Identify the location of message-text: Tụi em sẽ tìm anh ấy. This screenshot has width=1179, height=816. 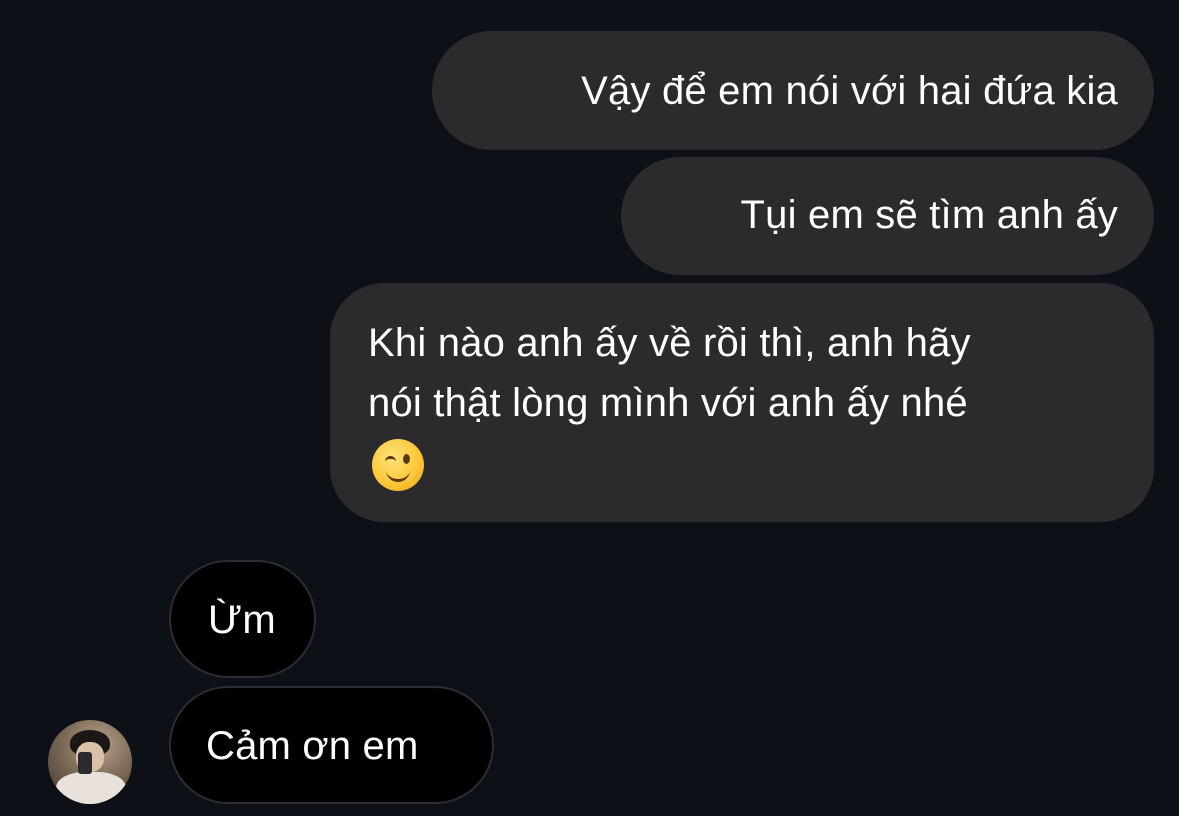
(929, 215).